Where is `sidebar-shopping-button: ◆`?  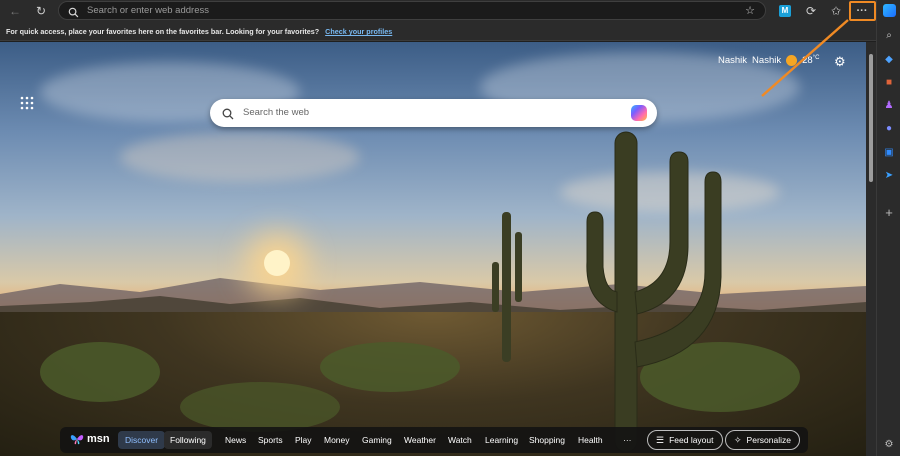 sidebar-shopping-button: ◆ is located at coordinates (889, 59).